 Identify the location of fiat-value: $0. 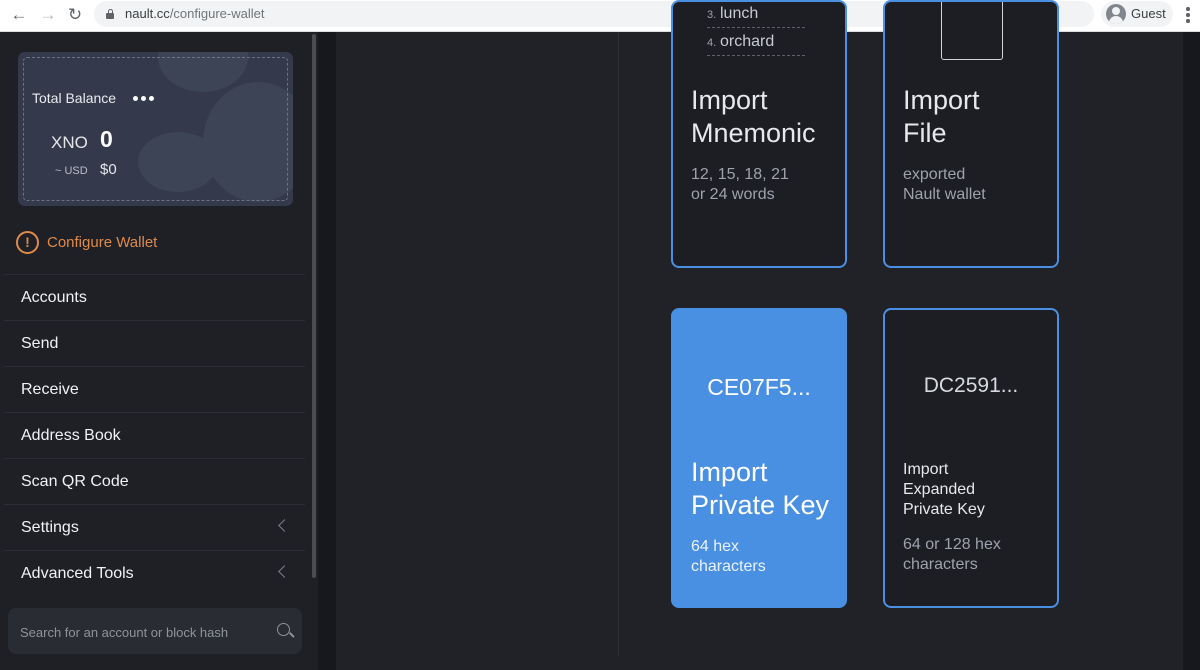
(108, 169).